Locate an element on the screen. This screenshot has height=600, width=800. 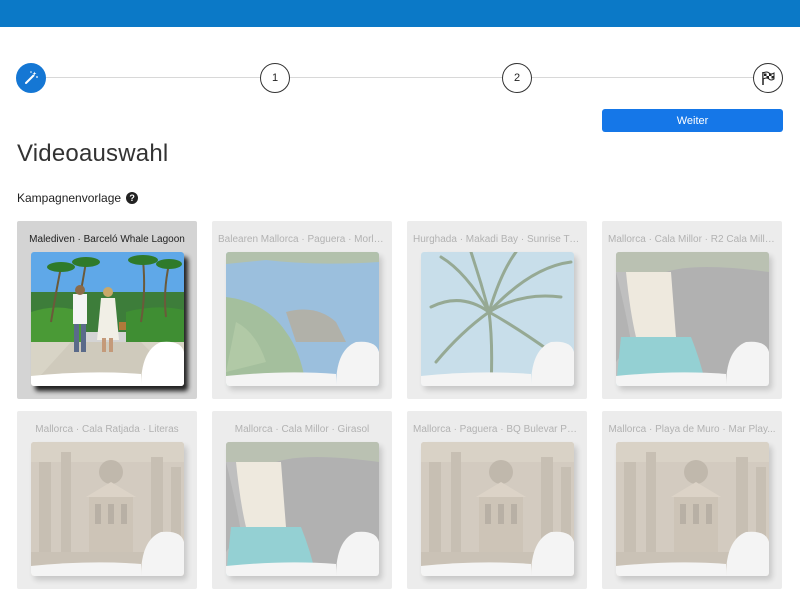
step-2-label: 2 is located at coordinates (517, 78).